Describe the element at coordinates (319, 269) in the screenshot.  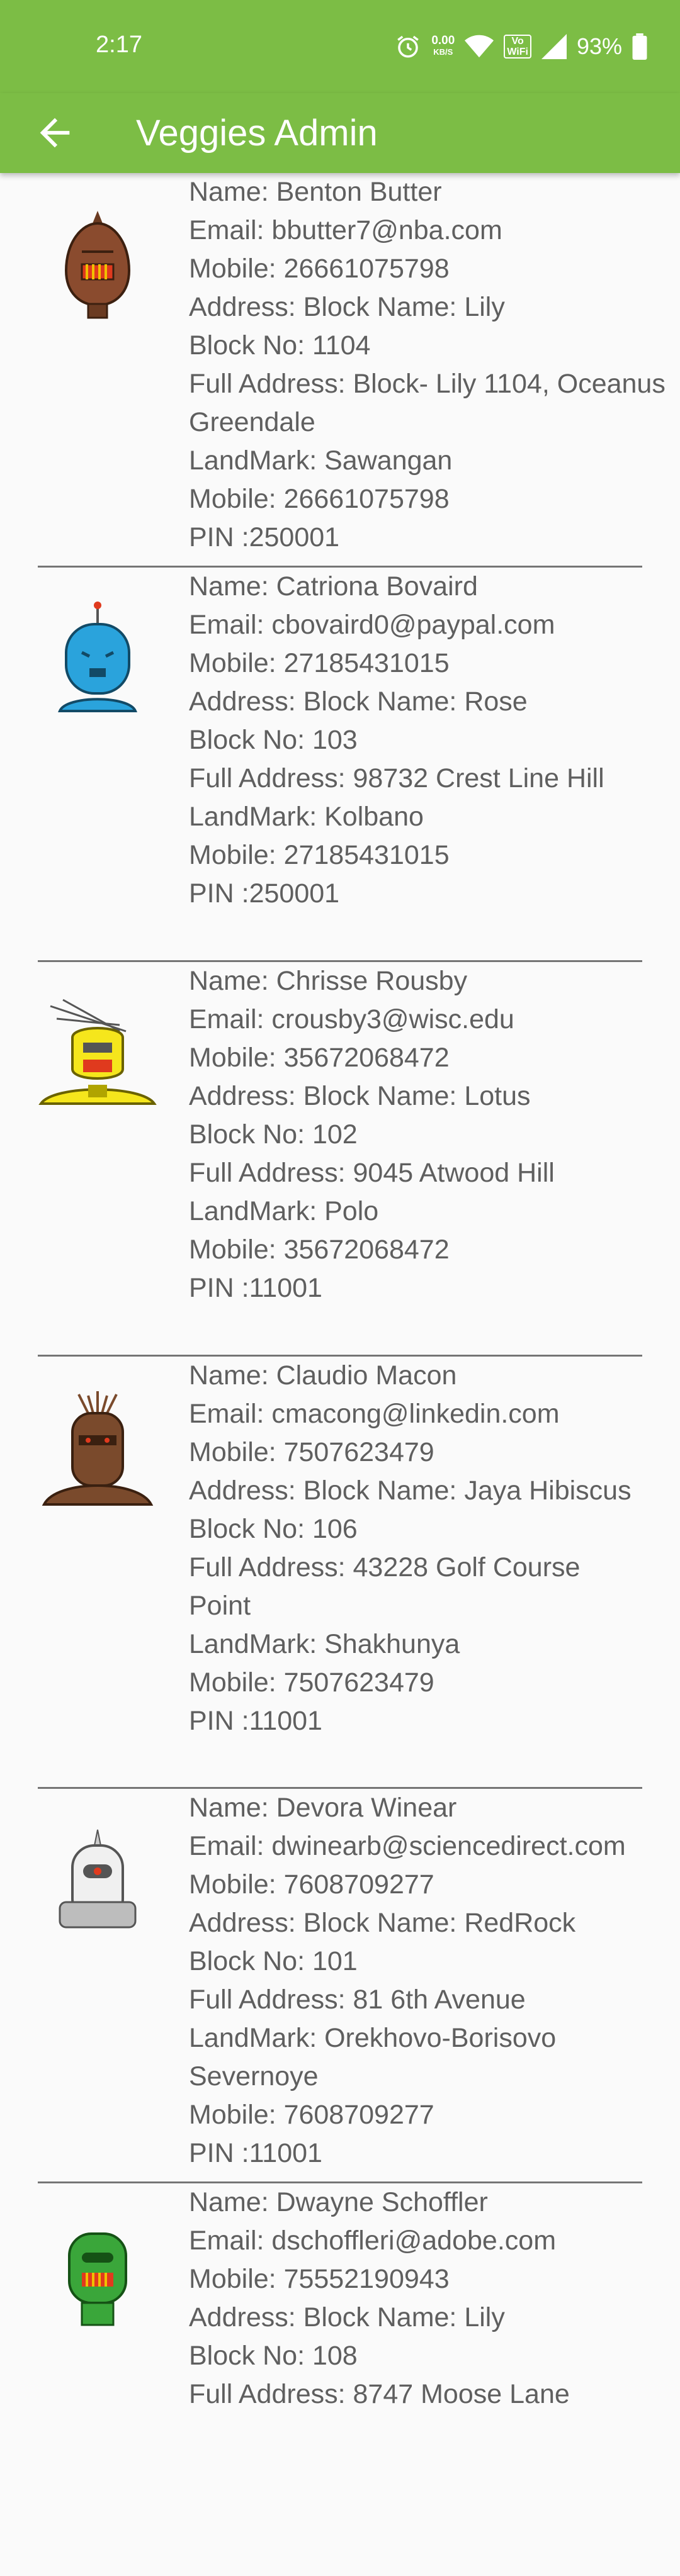
I see `user-mobile: Mobile: 26661075798` at that location.